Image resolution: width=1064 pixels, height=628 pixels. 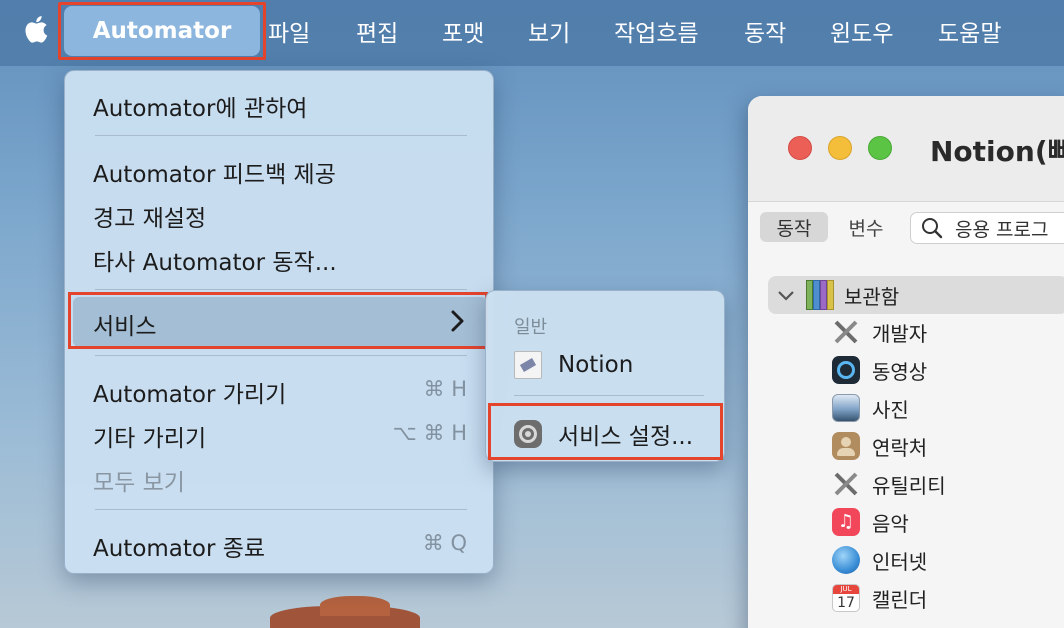 I want to click on menu-item-hide-automator: Automator 가리기, so click(x=189, y=392).